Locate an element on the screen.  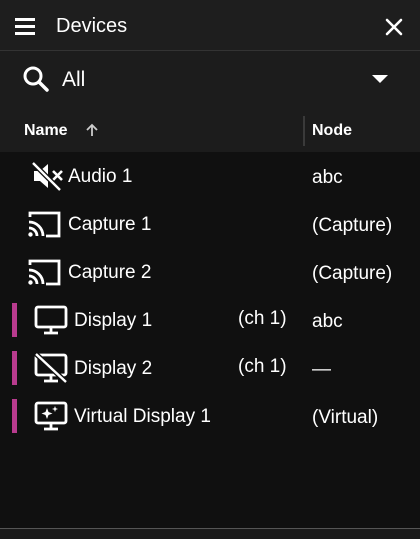
panel-header: Devices is located at coordinates (210, 25).